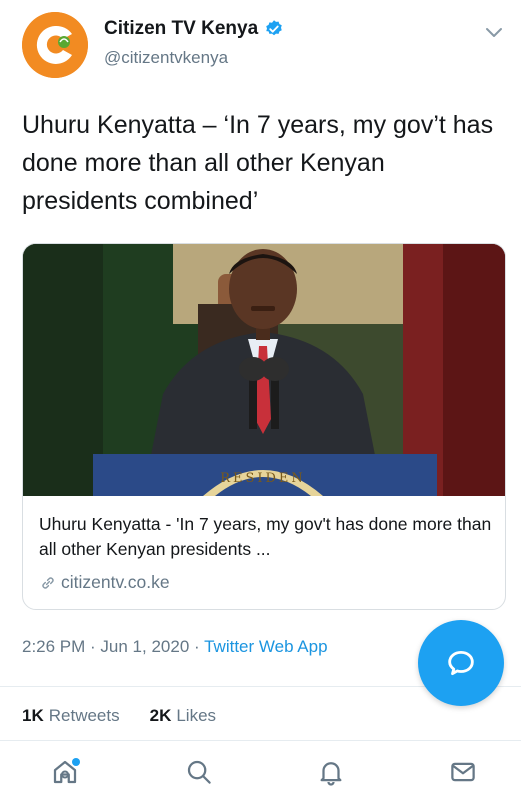 The image size is (521, 800). I want to click on search-icon, so click(199, 772).